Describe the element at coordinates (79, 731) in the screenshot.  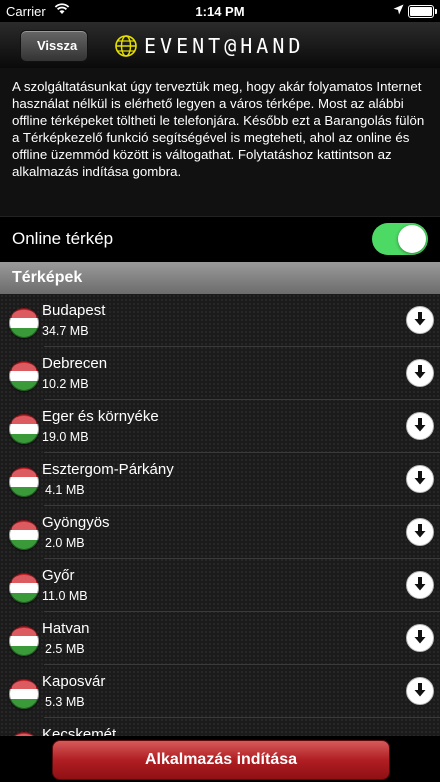
I see `map-name: Kecskemét` at that location.